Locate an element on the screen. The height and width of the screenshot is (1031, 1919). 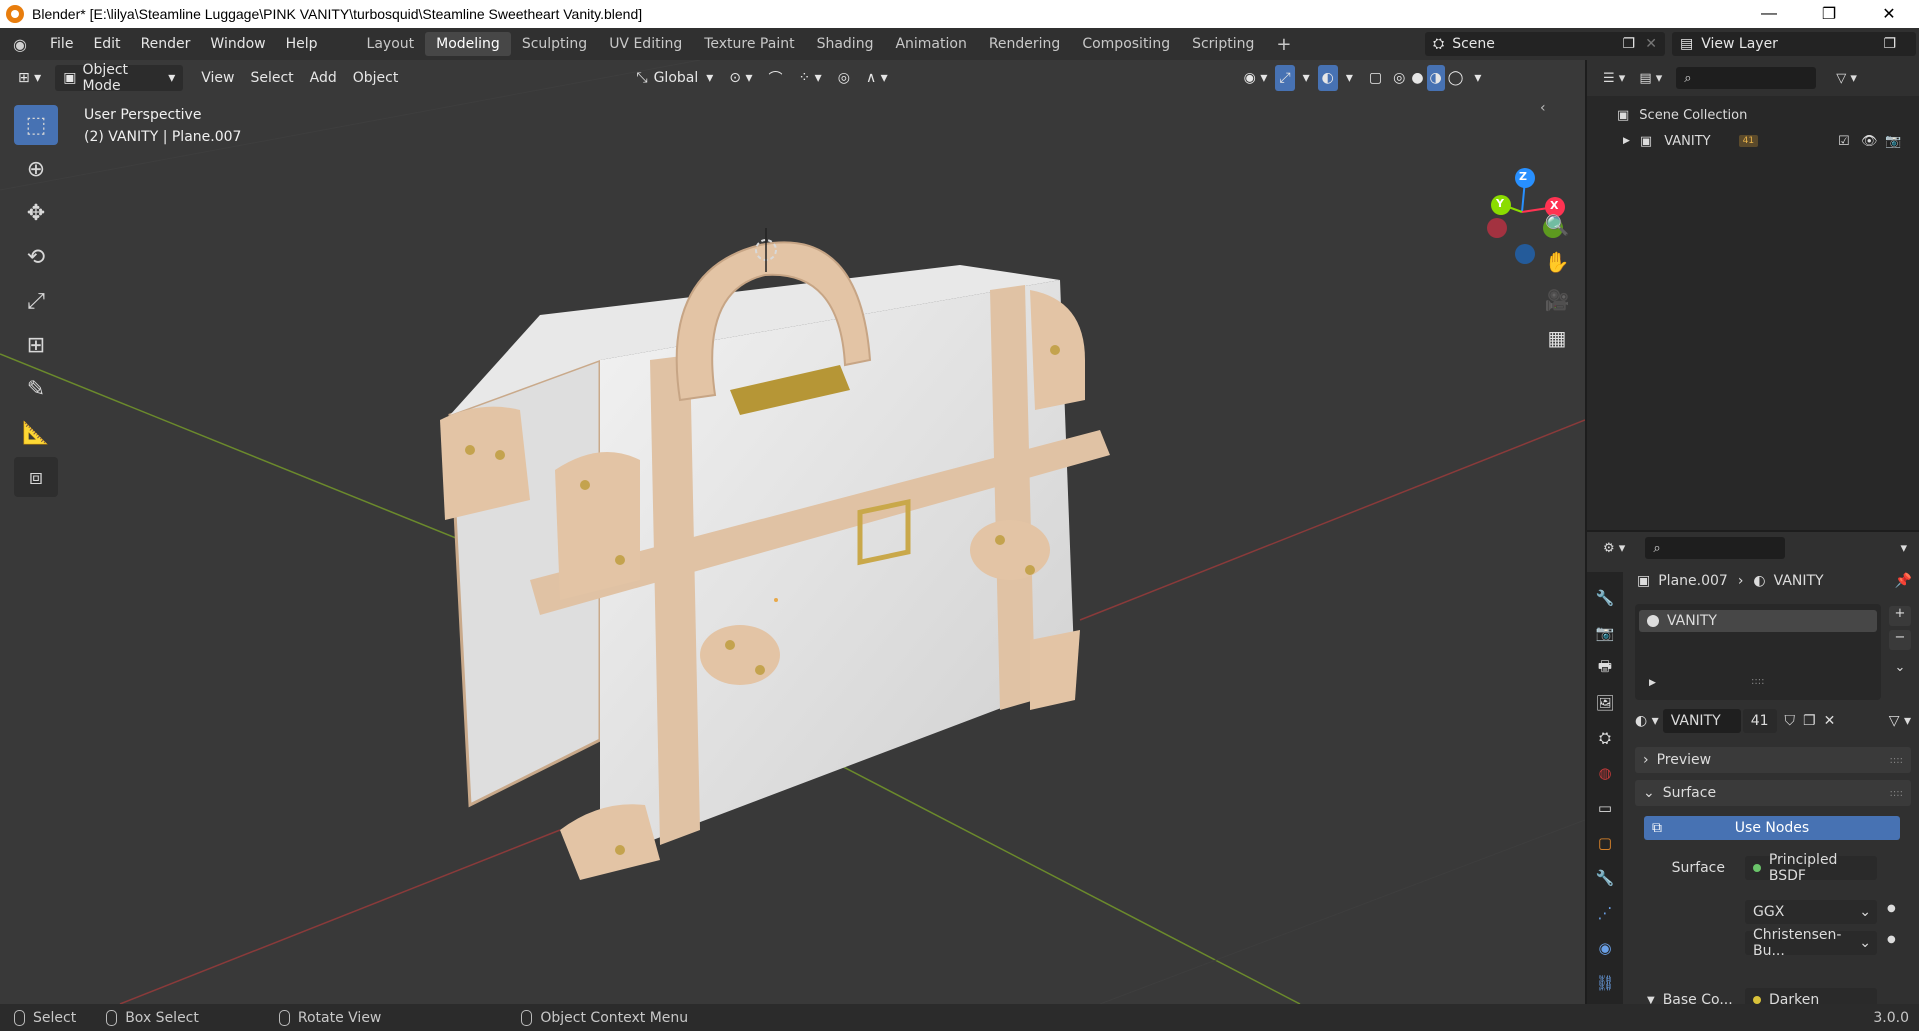
distribution-dropdown: GGX ⌄ is located at coordinates (1811, 912).